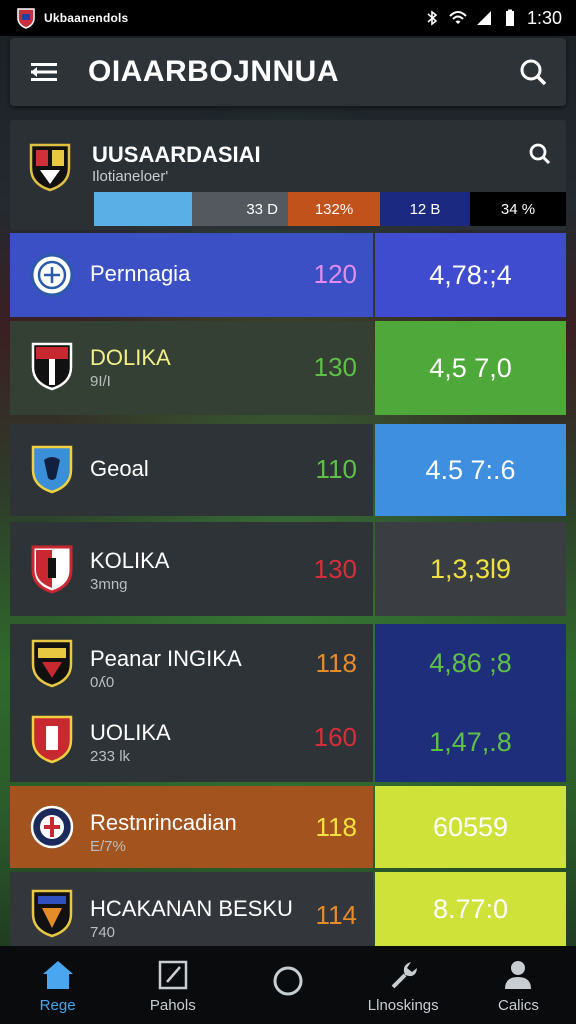 This screenshot has height=1024, width=576. What do you see at coordinates (240, 209) in the screenshot?
I see `stat-segment: 33 D` at bounding box center [240, 209].